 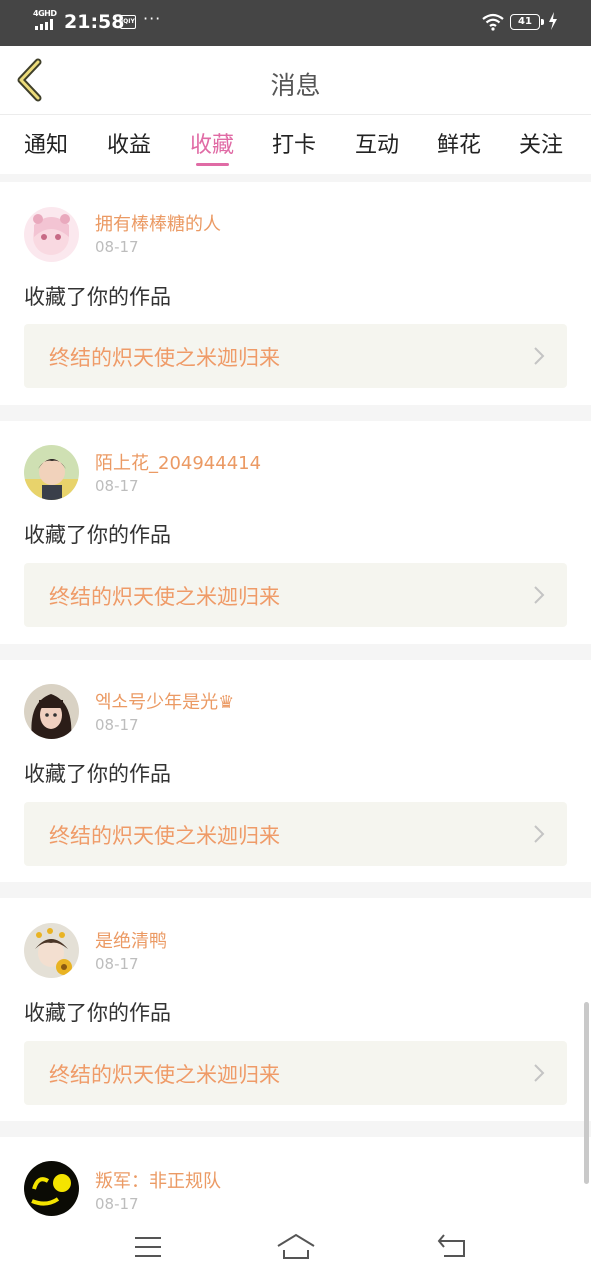 I want to click on back-nav-icon, so click(x=452, y=1245).